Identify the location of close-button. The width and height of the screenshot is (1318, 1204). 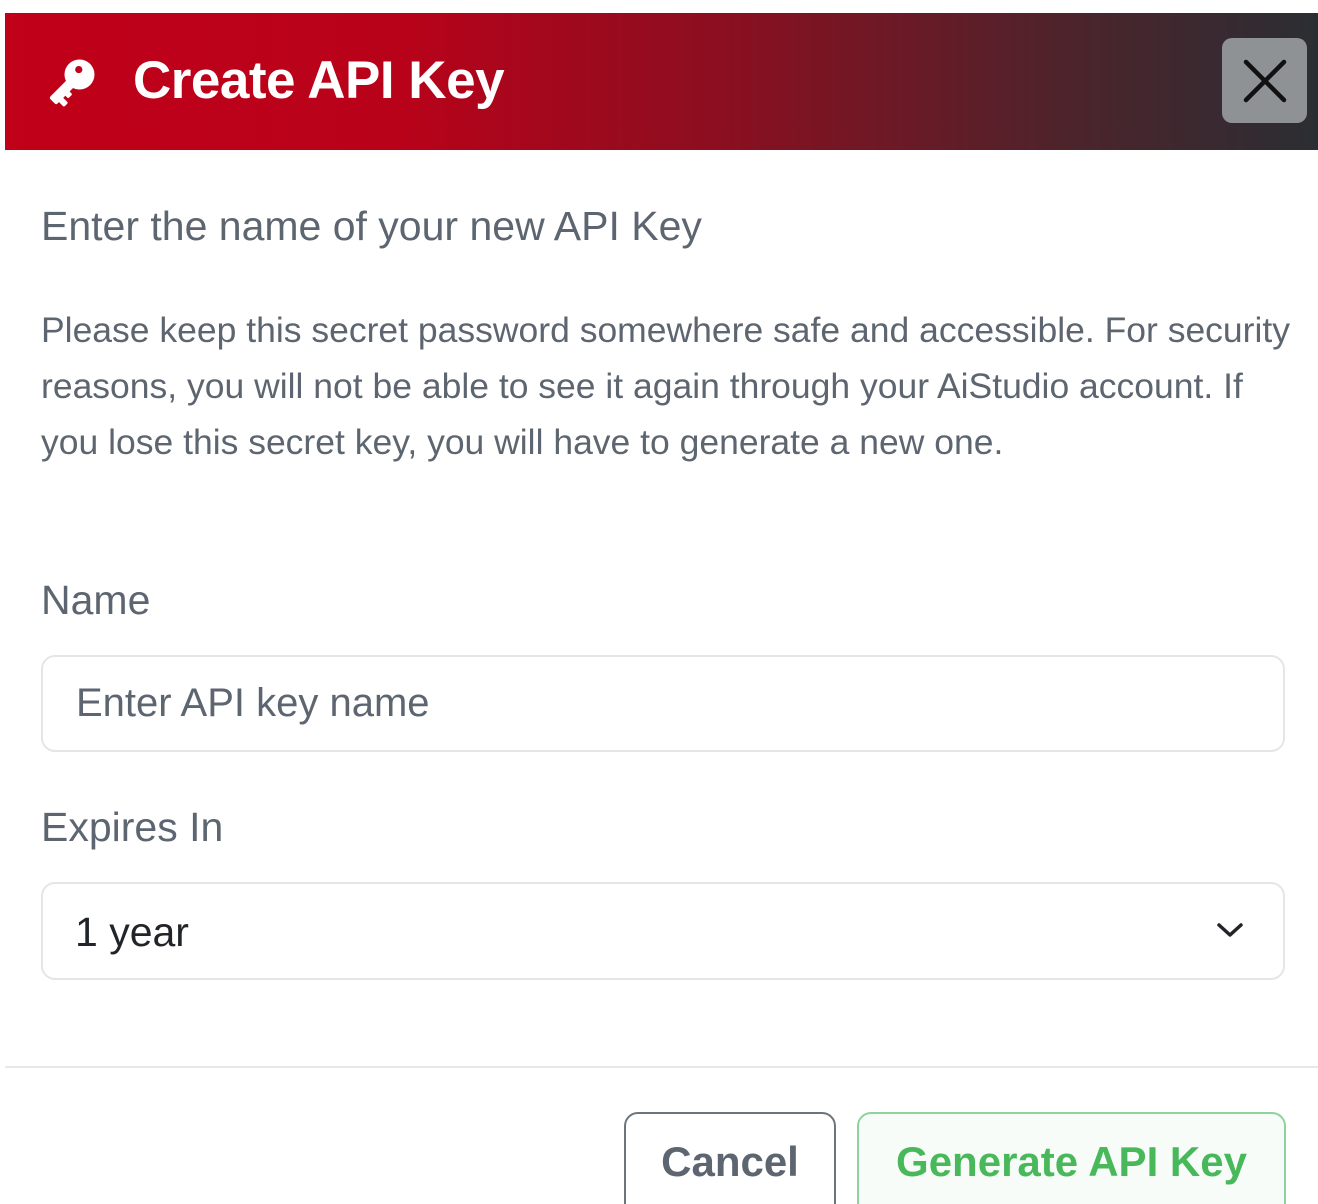
(1264, 80).